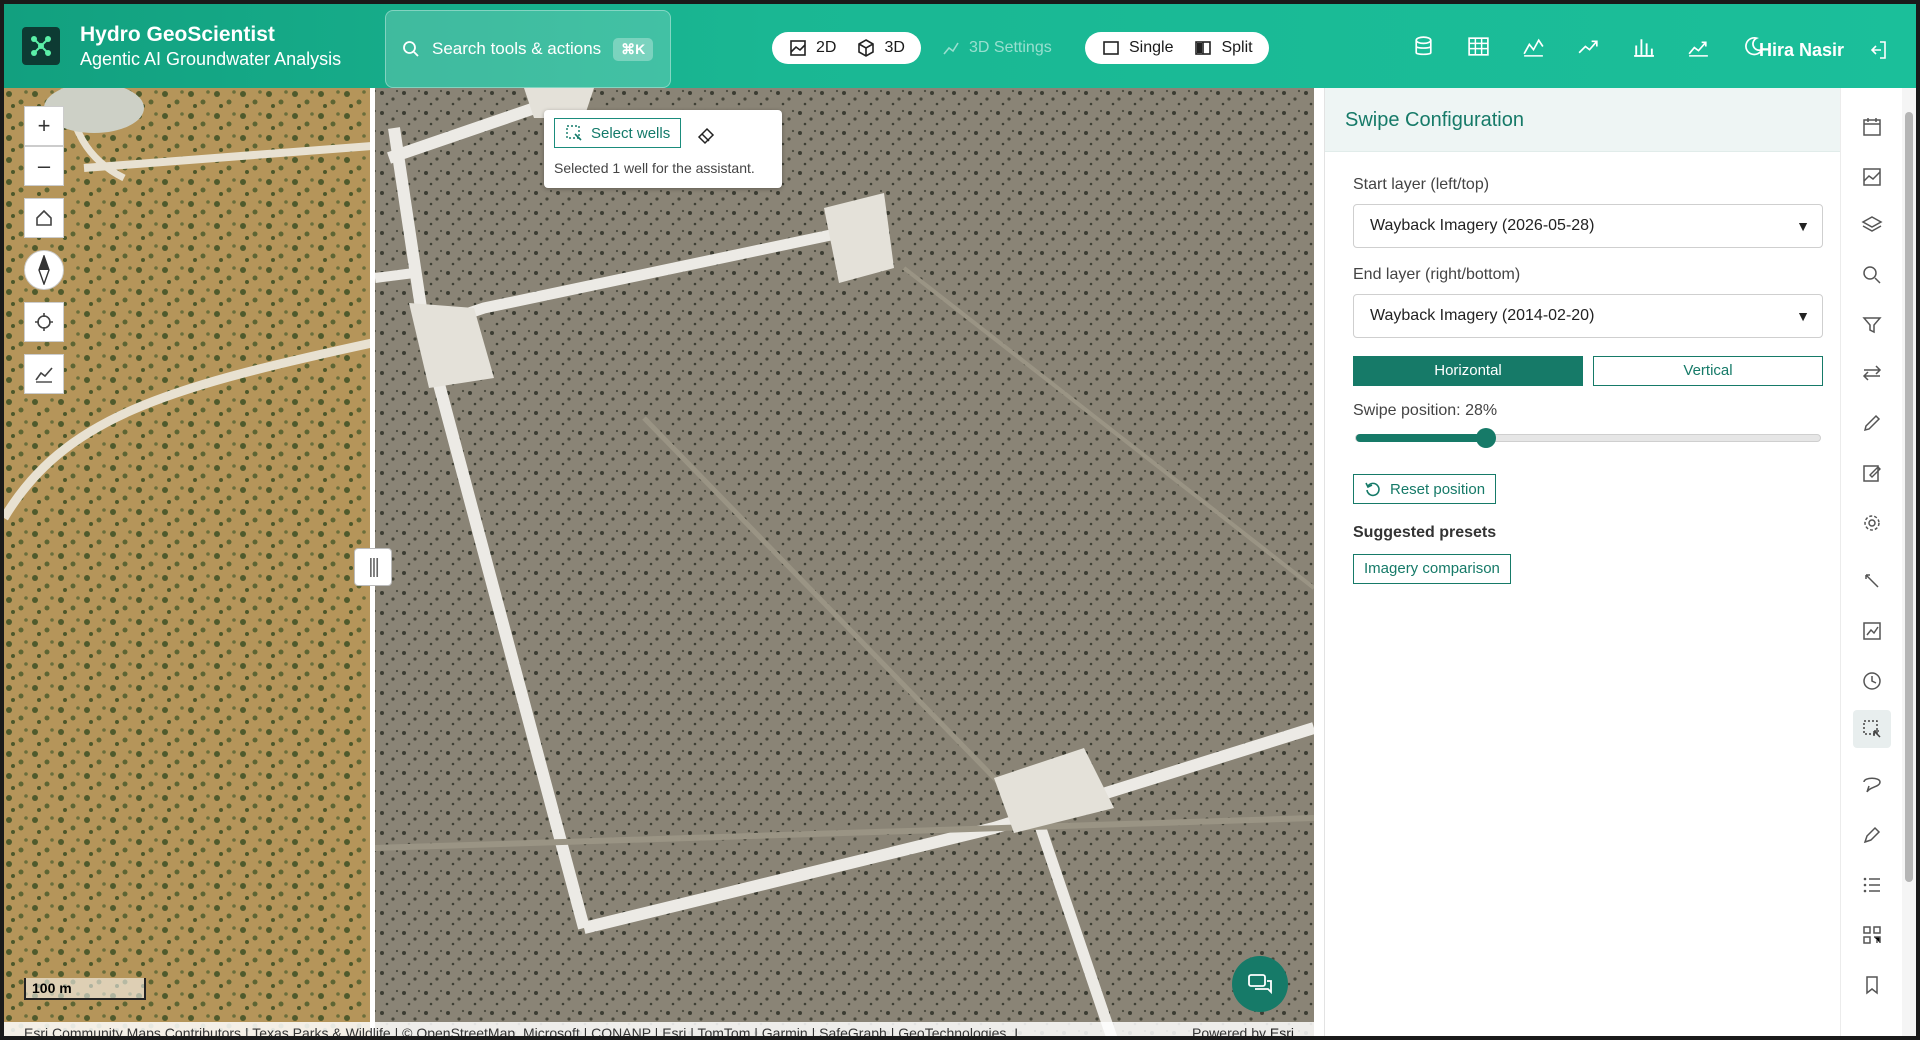 The height and width of the screenshot is (1040, 1920). I want to click on zoom-in-button: +, so click(44, 126).